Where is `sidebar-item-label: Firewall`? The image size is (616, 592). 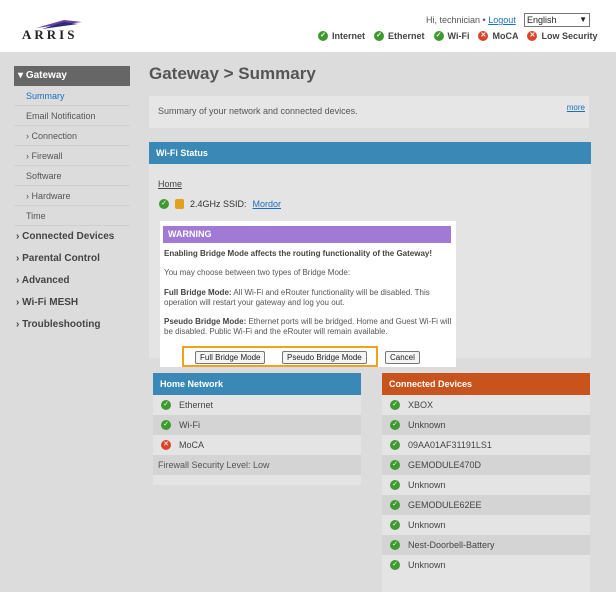 sidebar-item-label: Firewall is located at coordinates (47, 156).